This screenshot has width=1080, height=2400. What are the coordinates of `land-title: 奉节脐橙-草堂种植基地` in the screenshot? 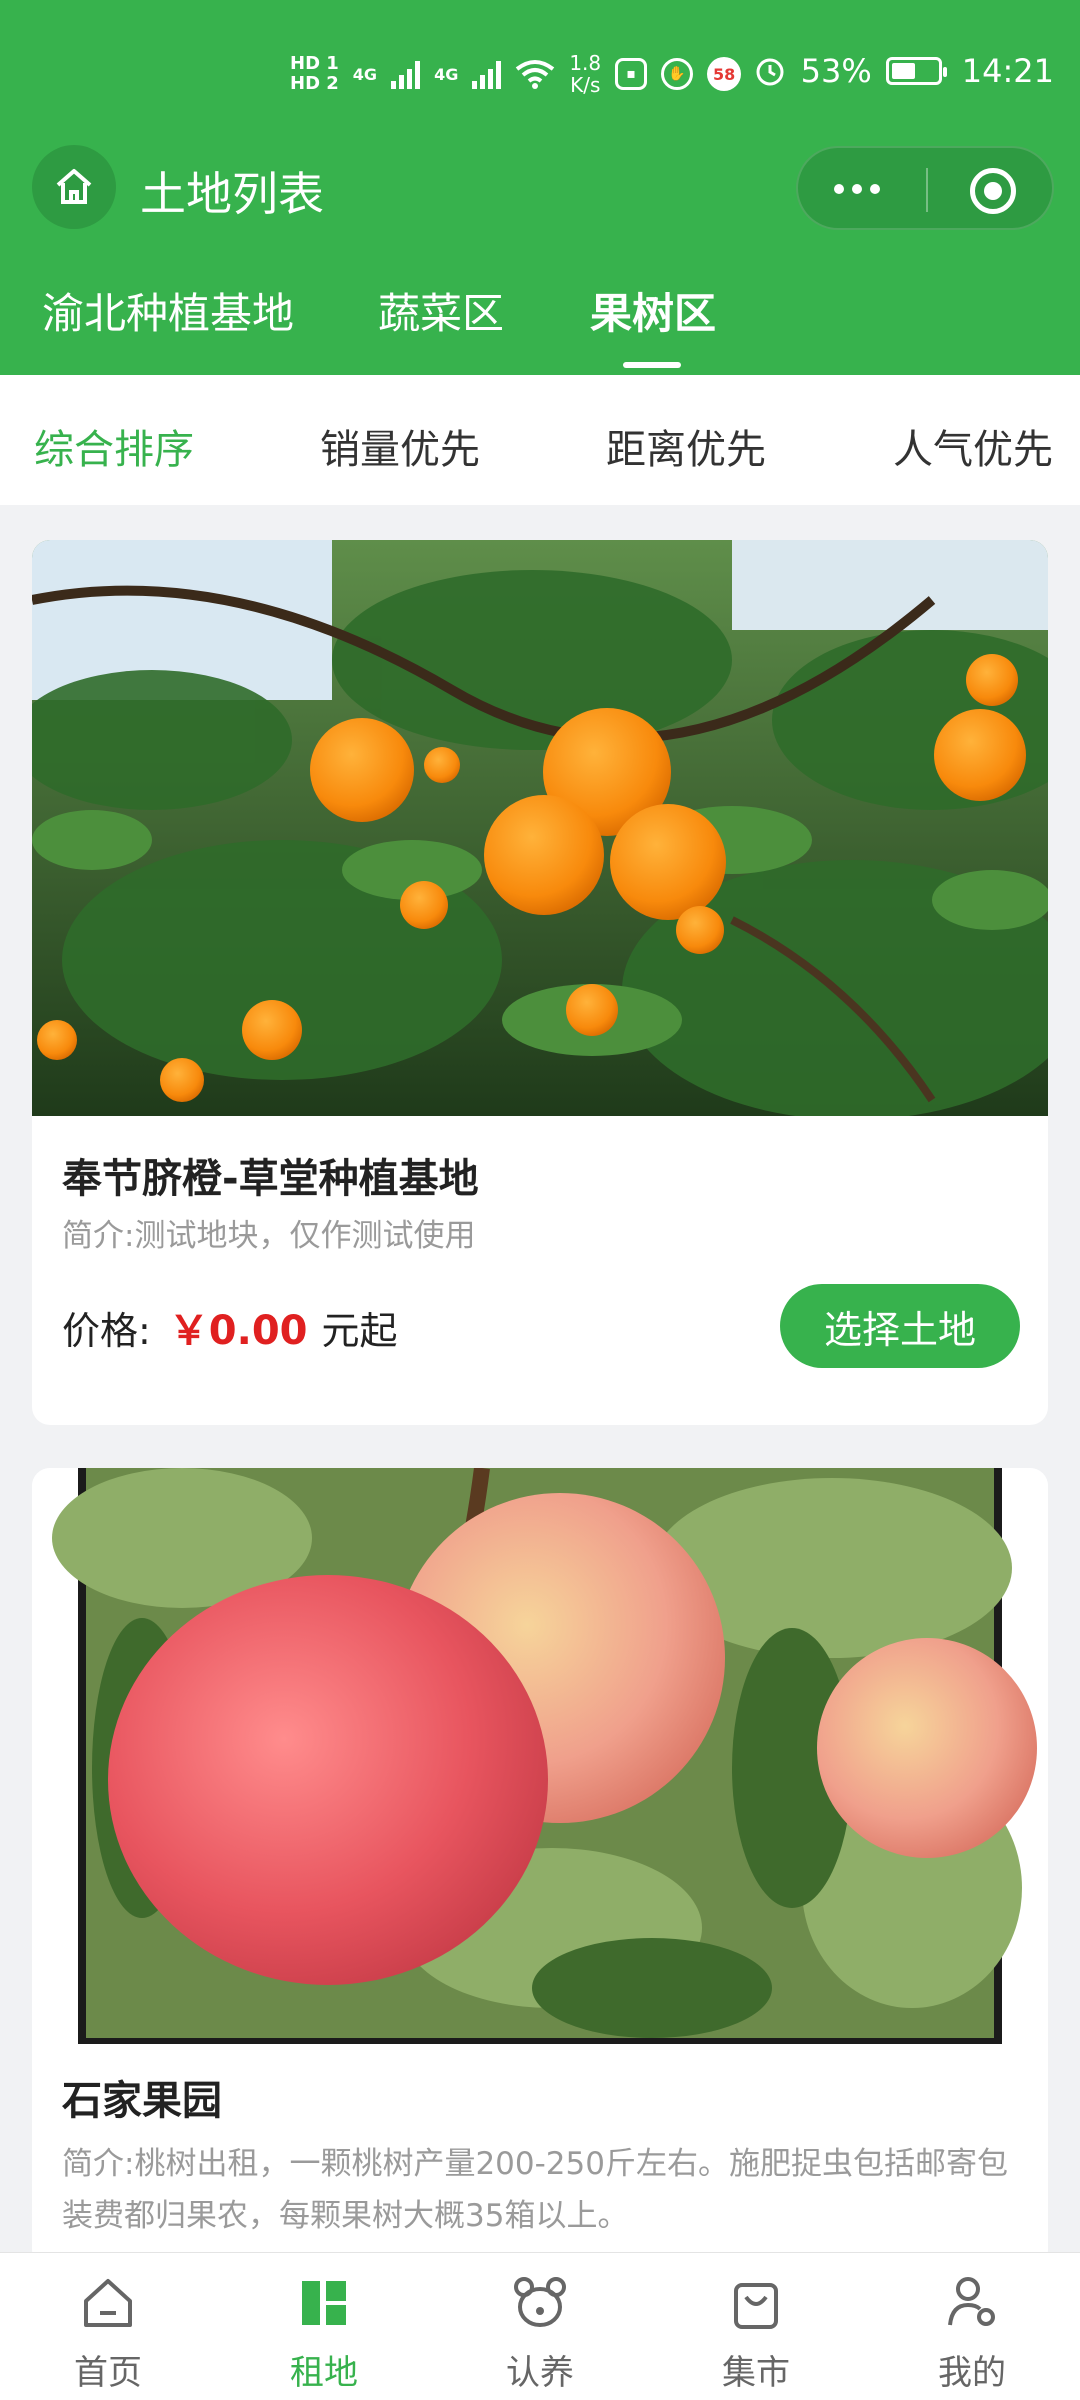 It's located at (270, 1179).